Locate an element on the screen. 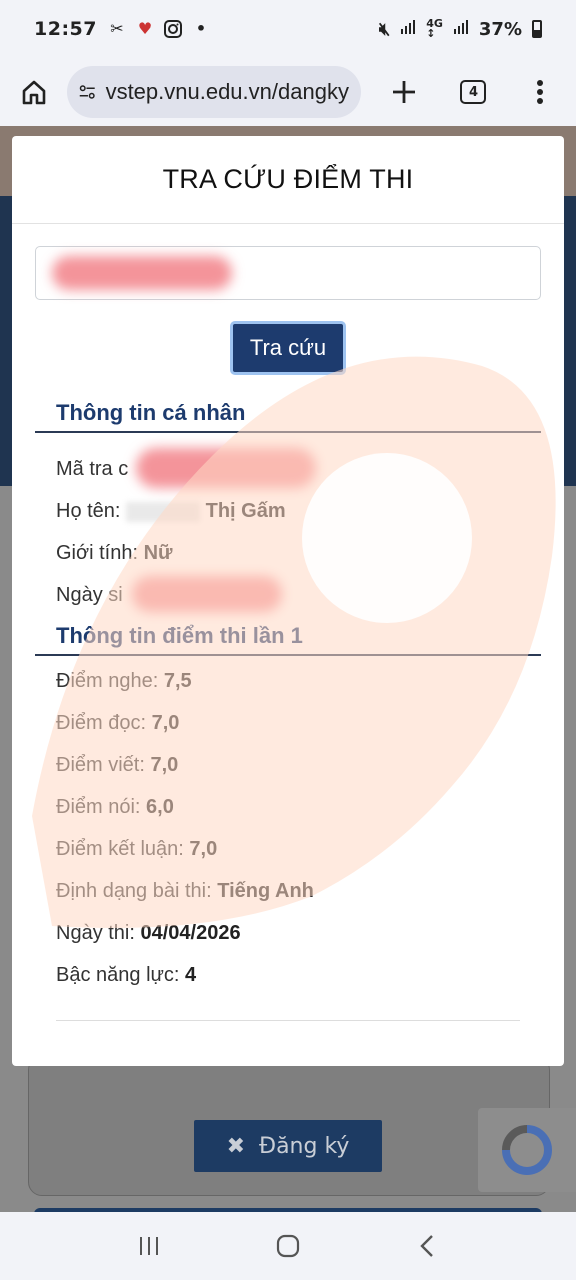 The image size is (576, 1280). lookup-code-label: Mã tra c is located at coordinates (92, 469).